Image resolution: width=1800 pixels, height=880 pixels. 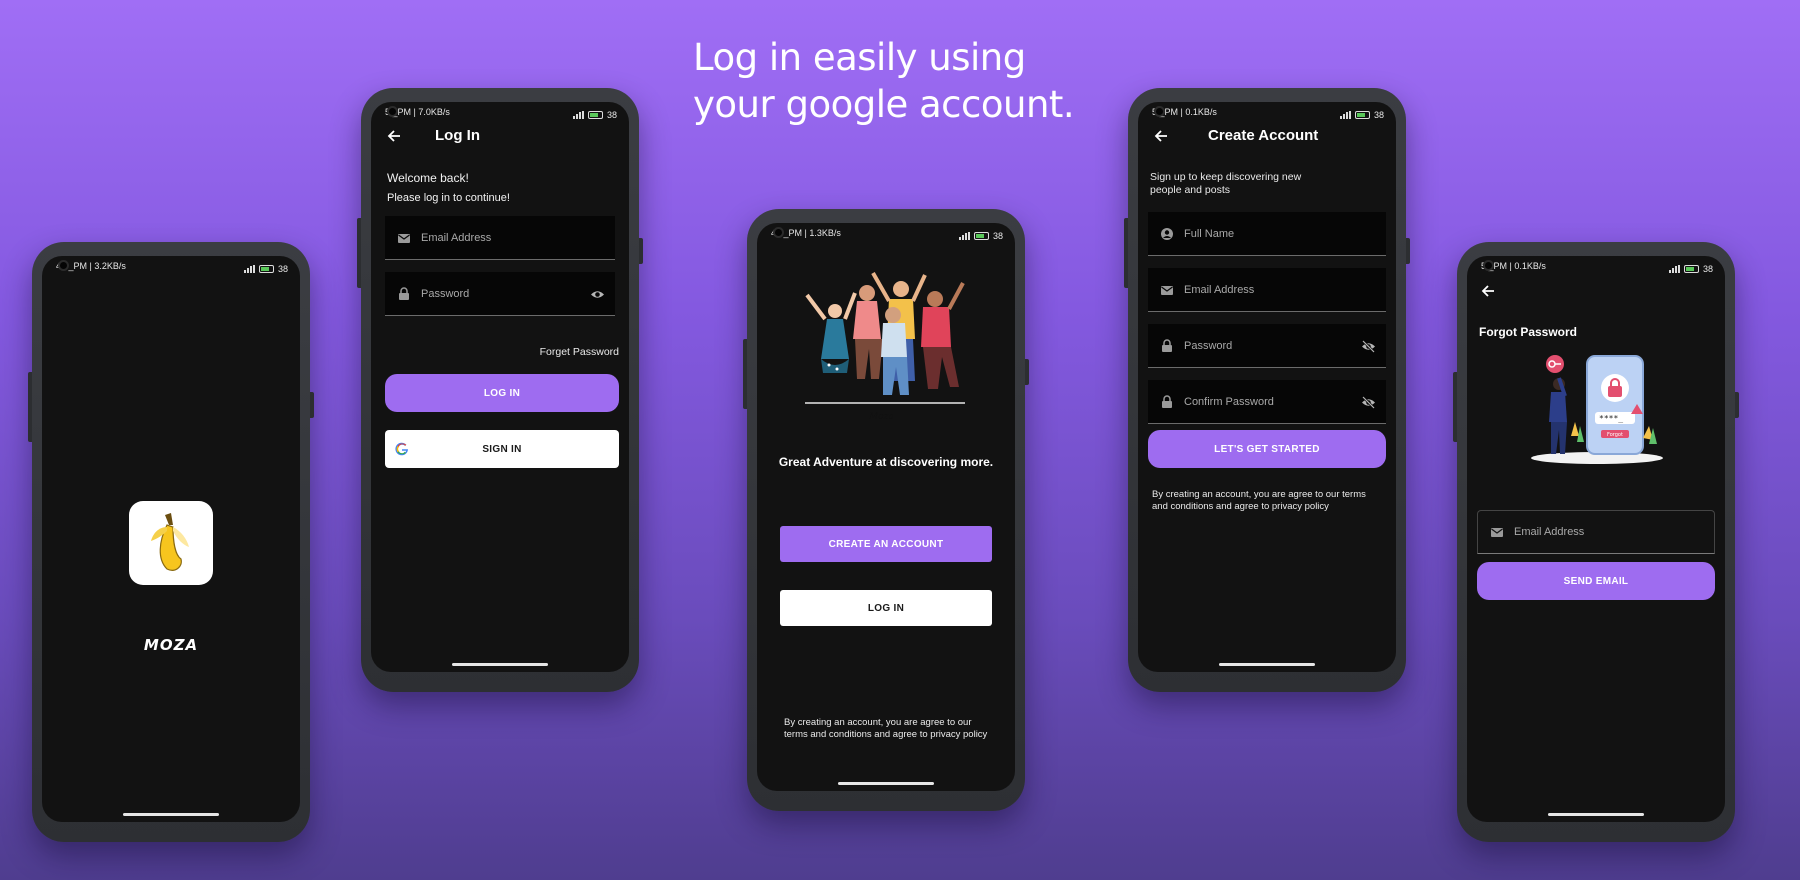 What do you see at coordinates (886, 462) in the screenshot?
I see `tagline: Great Adventure at discovering more.` at bounding box center [886, 462].